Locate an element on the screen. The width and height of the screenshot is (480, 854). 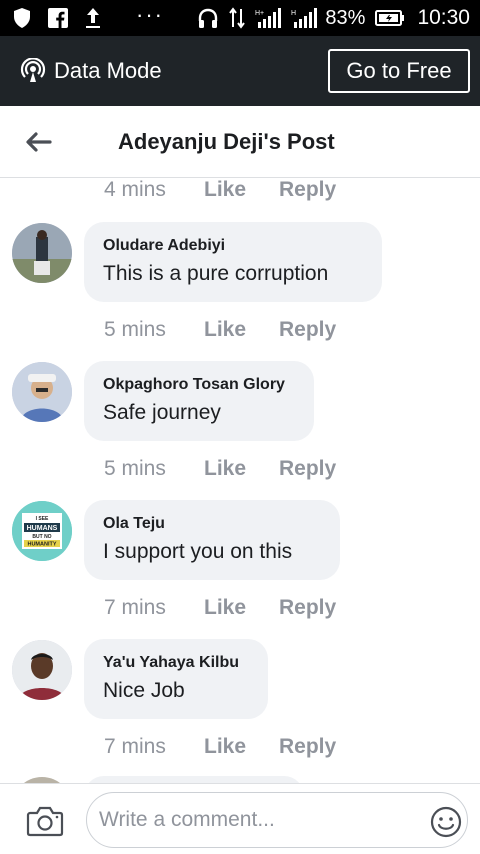
data-mode-label: Data Mode is located at coordinates (108, 70).